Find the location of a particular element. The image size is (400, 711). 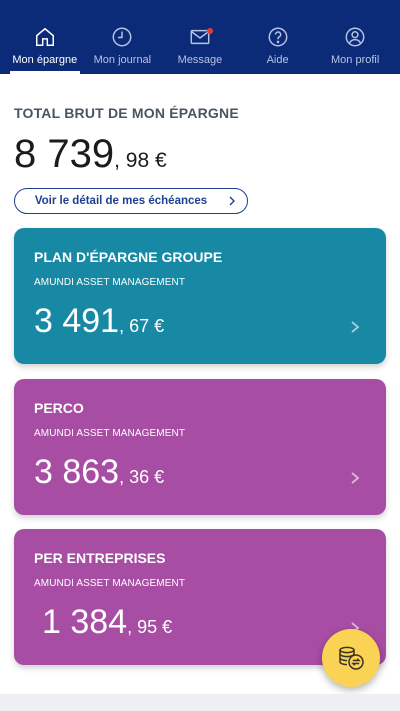

nav-label: Aide is located at coordinates (277, 60).